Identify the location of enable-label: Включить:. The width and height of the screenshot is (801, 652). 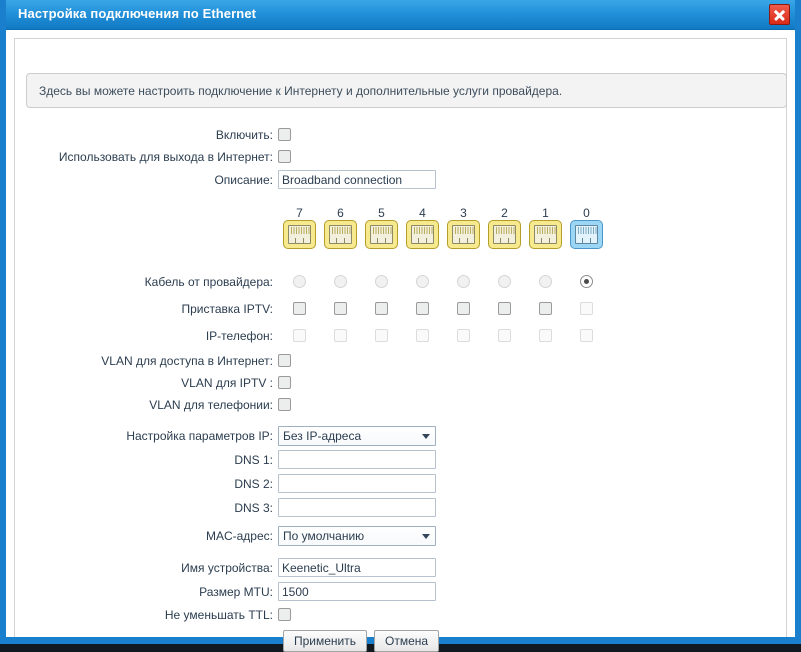
(244, 134).